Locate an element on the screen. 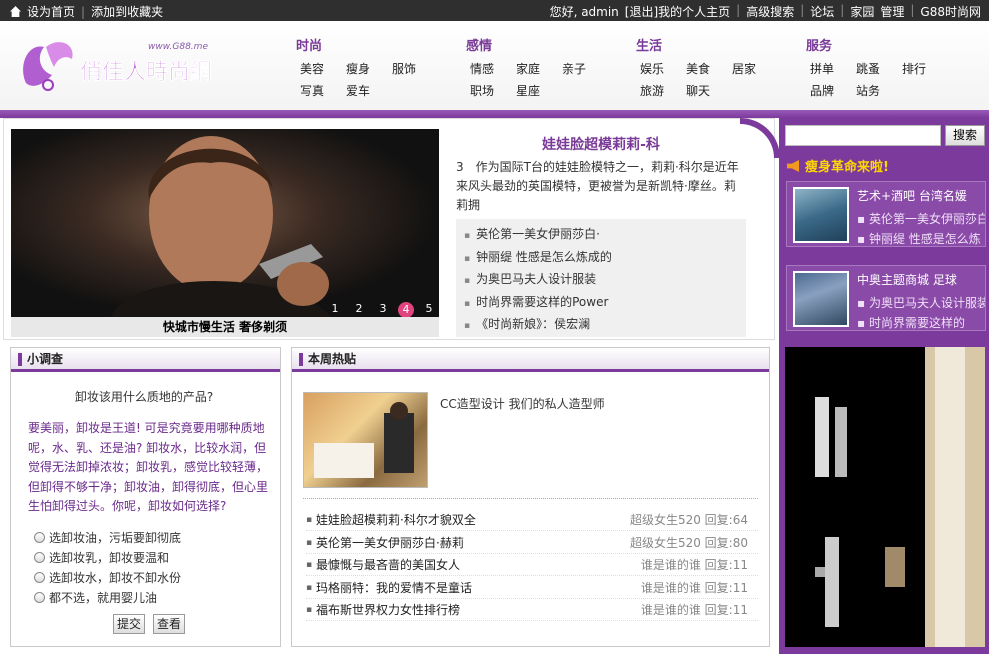  user-menu-link: G88时尚网 is located at coordinates (950, 11).